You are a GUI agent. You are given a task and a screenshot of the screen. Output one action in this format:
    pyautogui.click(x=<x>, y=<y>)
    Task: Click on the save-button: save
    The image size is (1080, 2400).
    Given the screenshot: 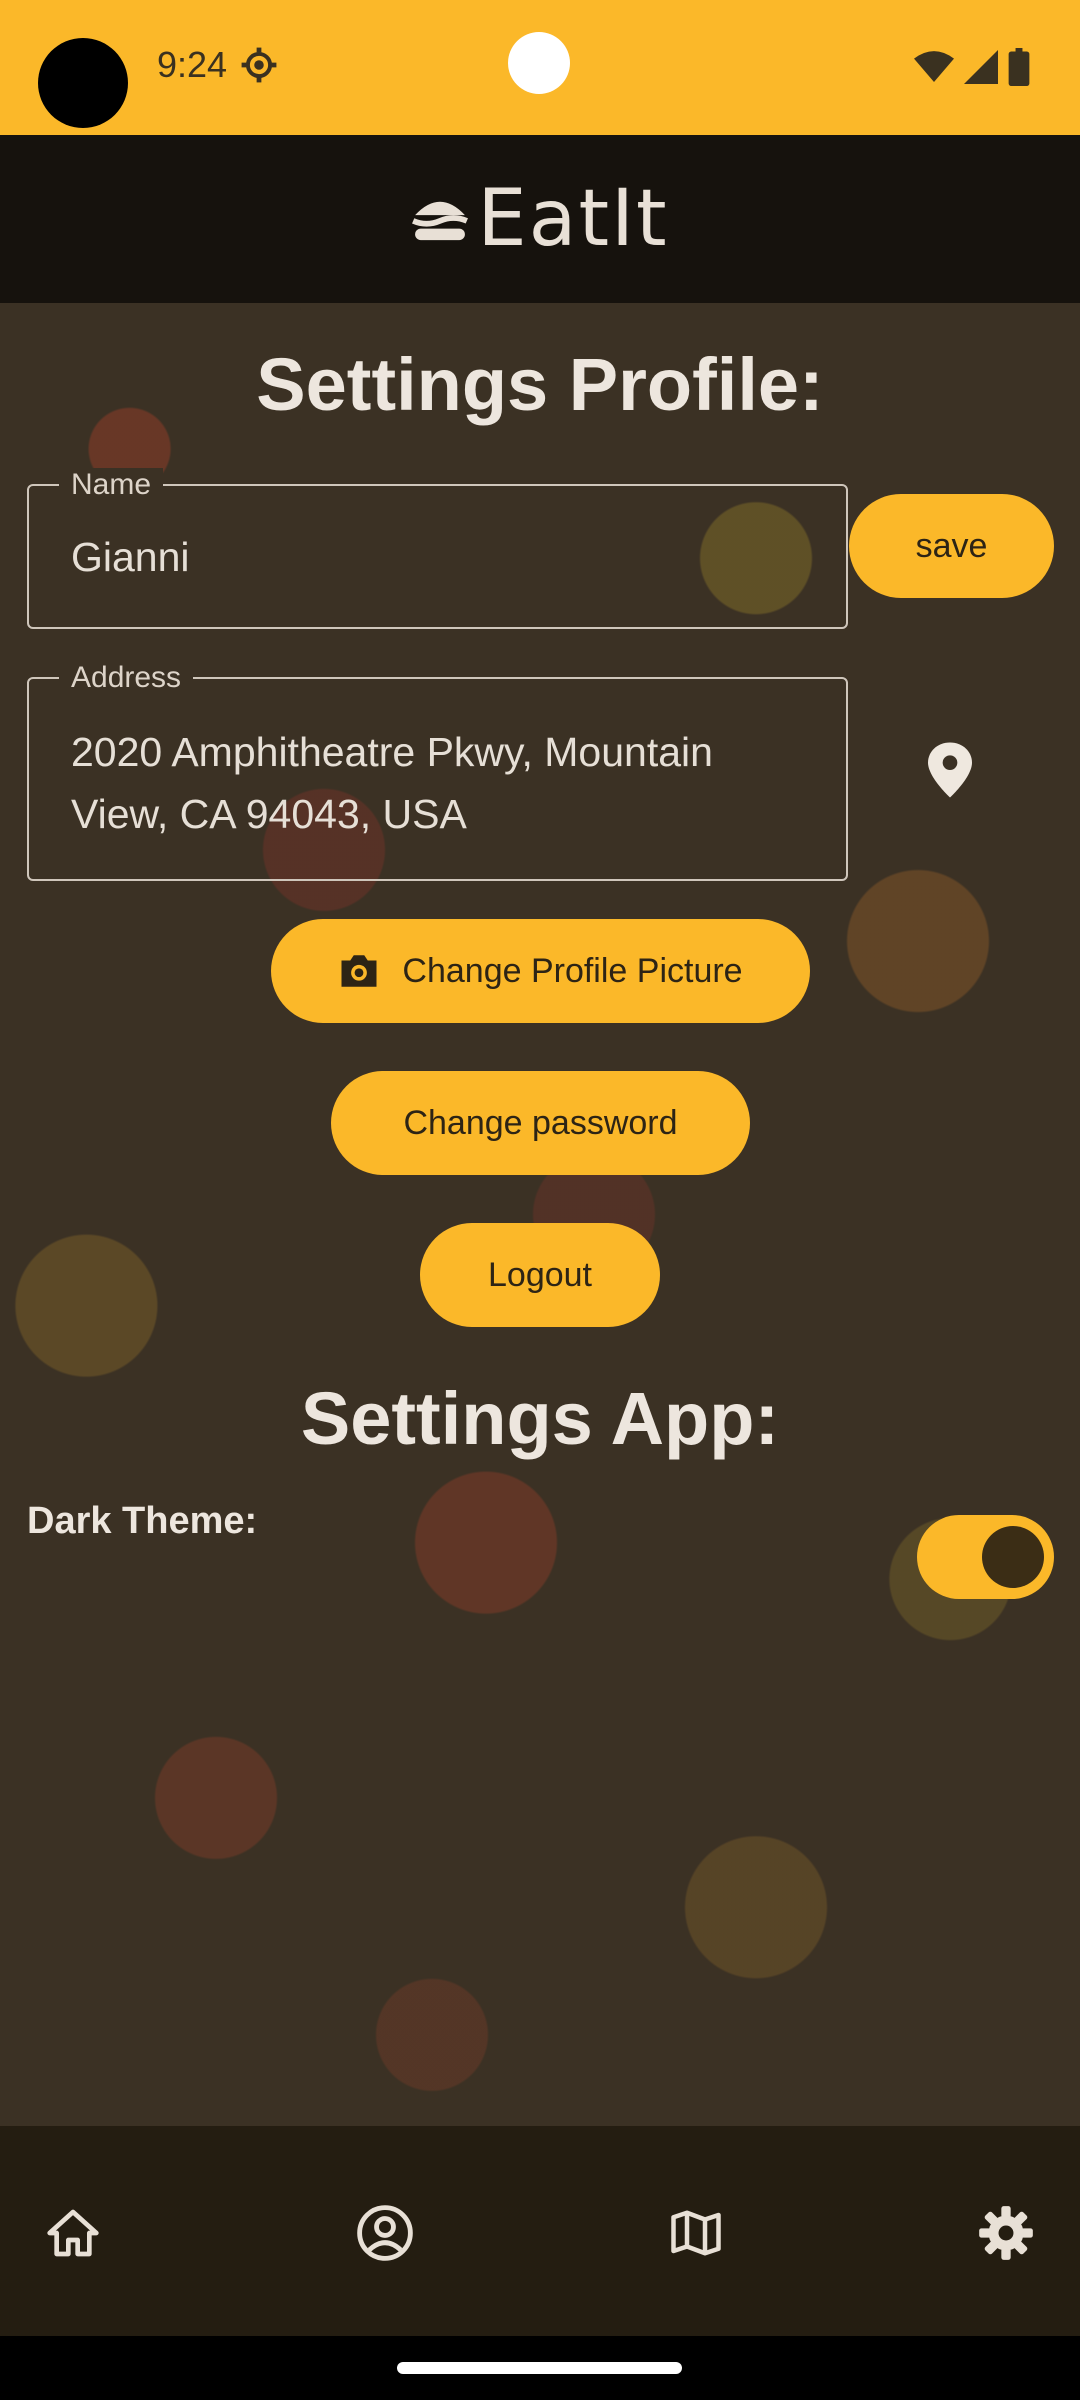 What is the action you would take?
    pyautogui.click(x=951, y=546)
    